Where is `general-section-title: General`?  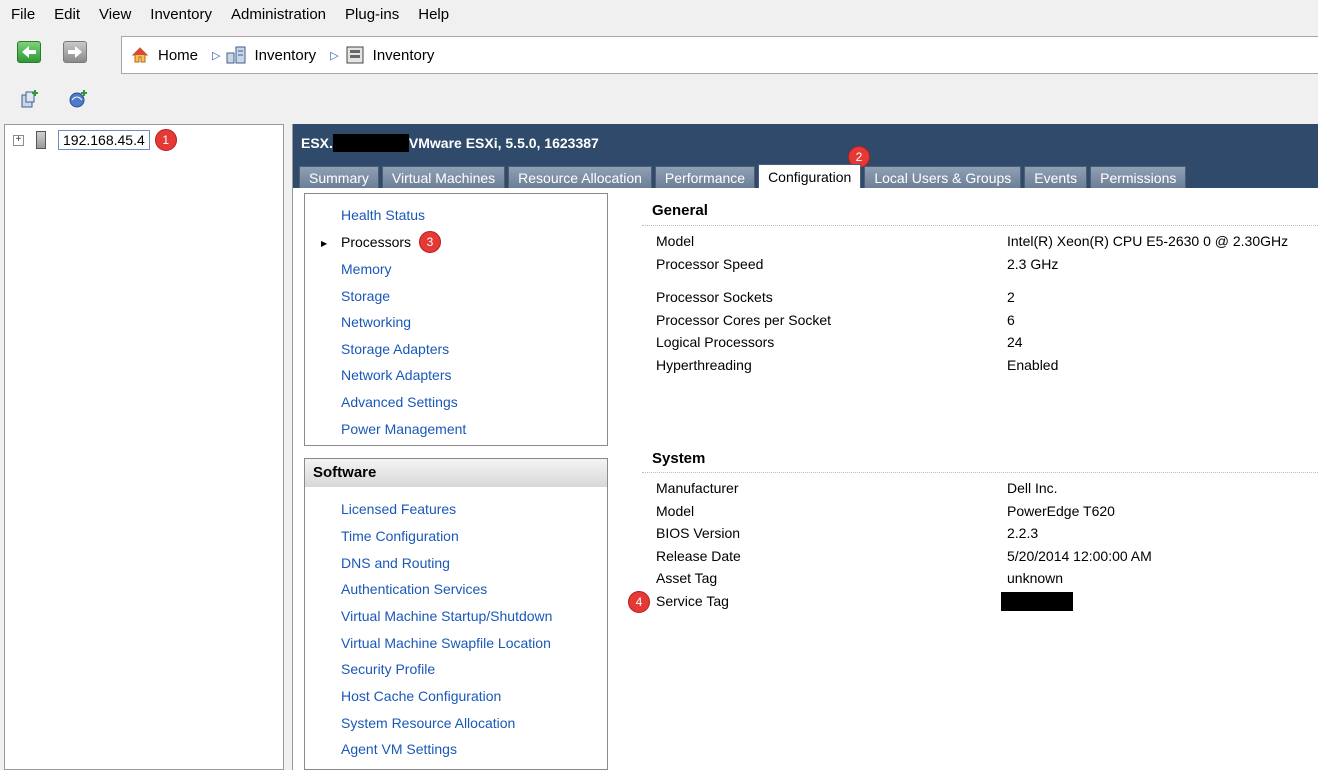 general-section-title: General is located at coordinates (680, 210).